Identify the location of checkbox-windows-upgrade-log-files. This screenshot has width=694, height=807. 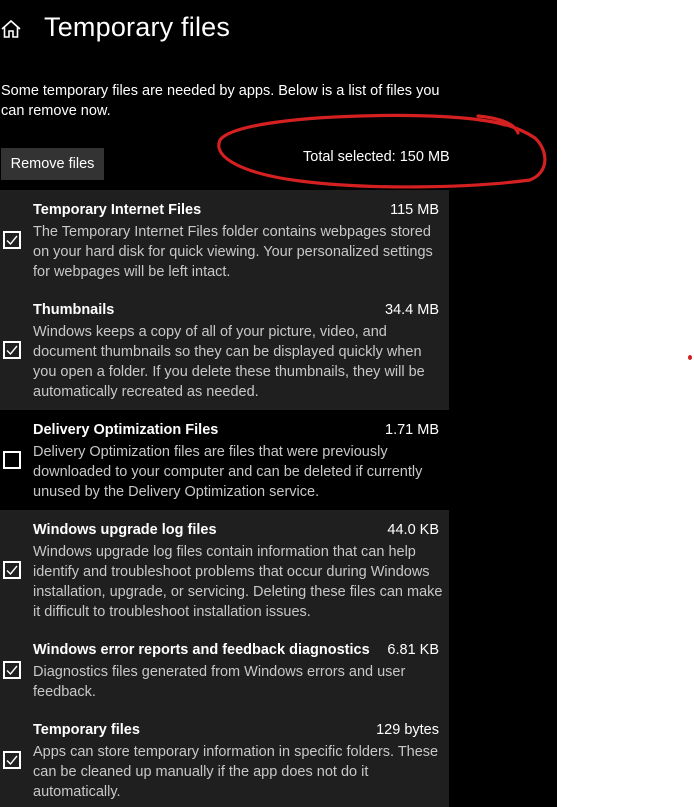
(12, 570).